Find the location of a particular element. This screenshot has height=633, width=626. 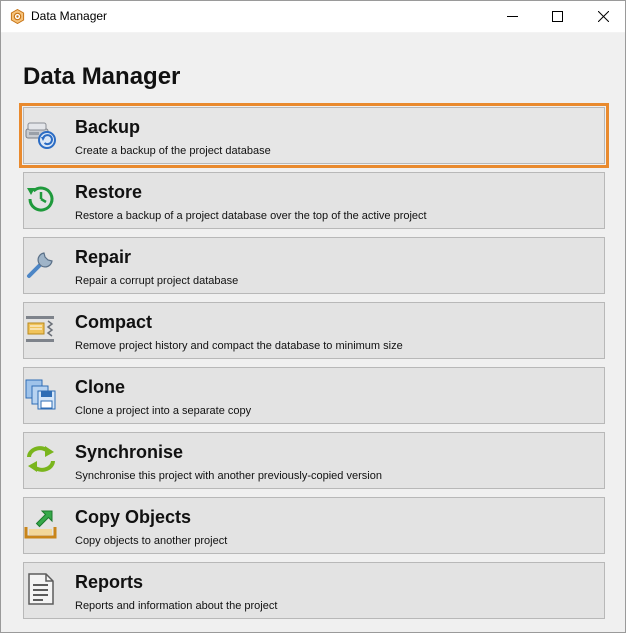

reports-title: Reports is located at coordinates (109, 582).